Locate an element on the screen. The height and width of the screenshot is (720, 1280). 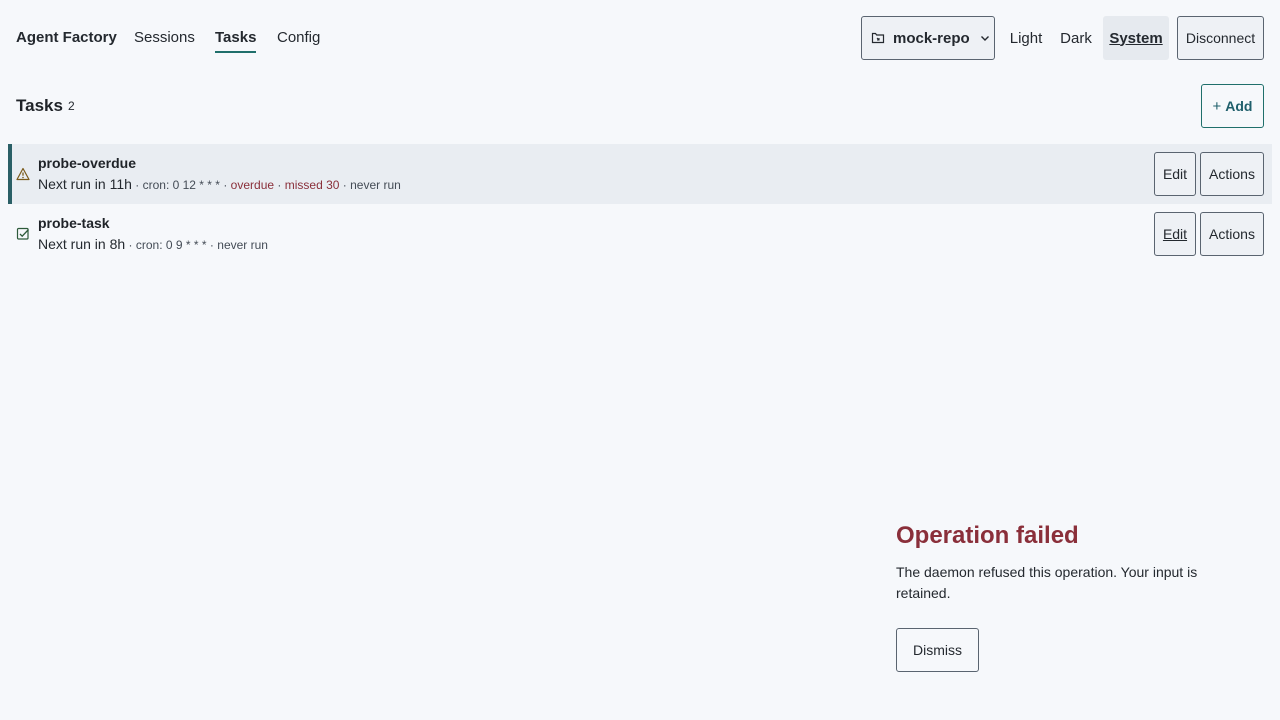
task-overdue-badge: overdue is located at coordinates (252, 185).